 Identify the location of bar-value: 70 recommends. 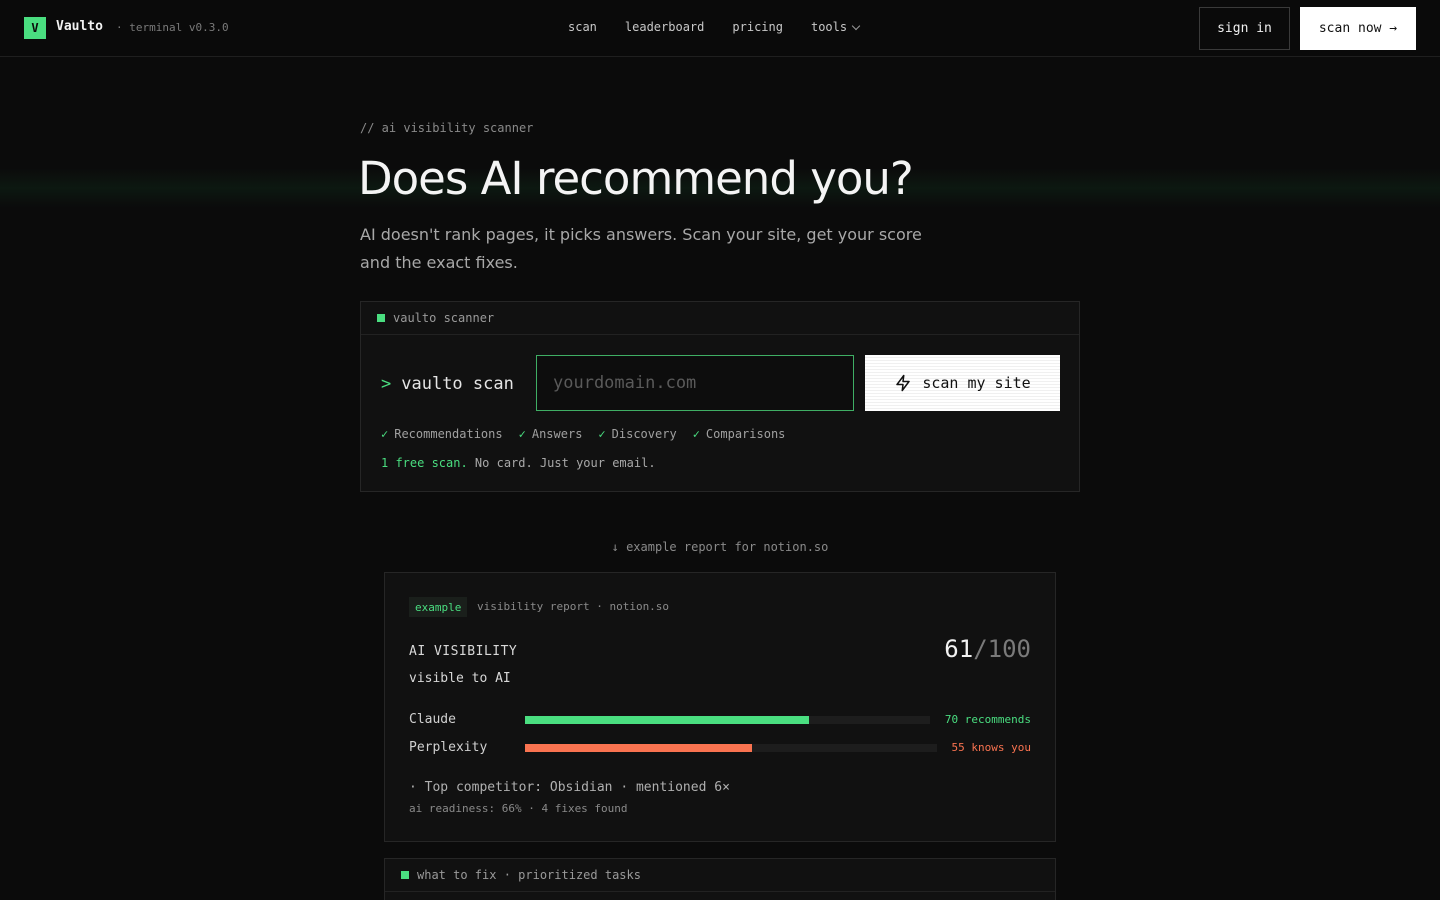
(987, 719).